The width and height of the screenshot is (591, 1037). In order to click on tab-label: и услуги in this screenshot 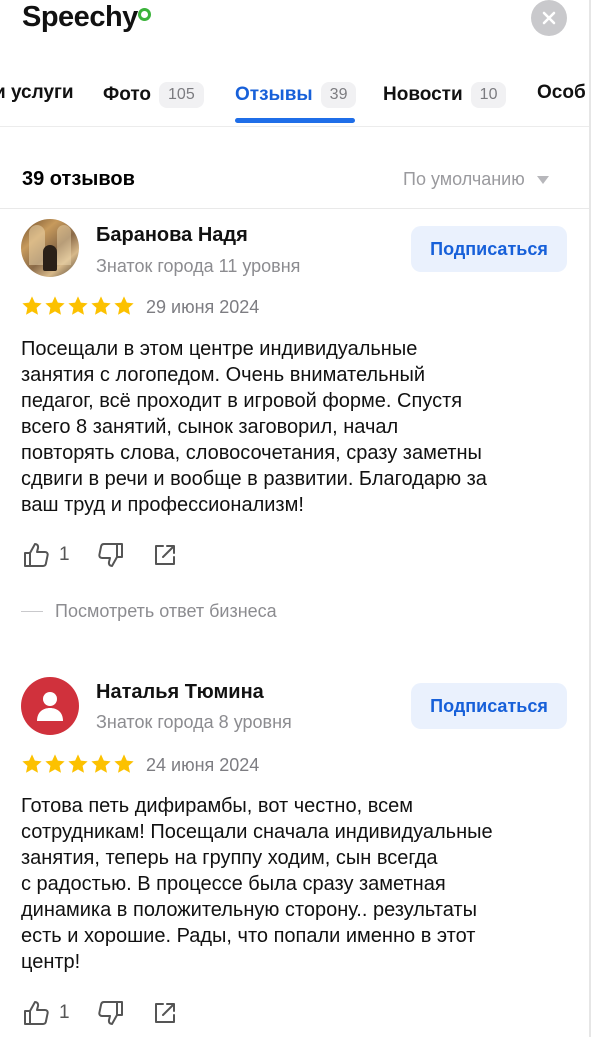, I will do `click(37, 92)`.